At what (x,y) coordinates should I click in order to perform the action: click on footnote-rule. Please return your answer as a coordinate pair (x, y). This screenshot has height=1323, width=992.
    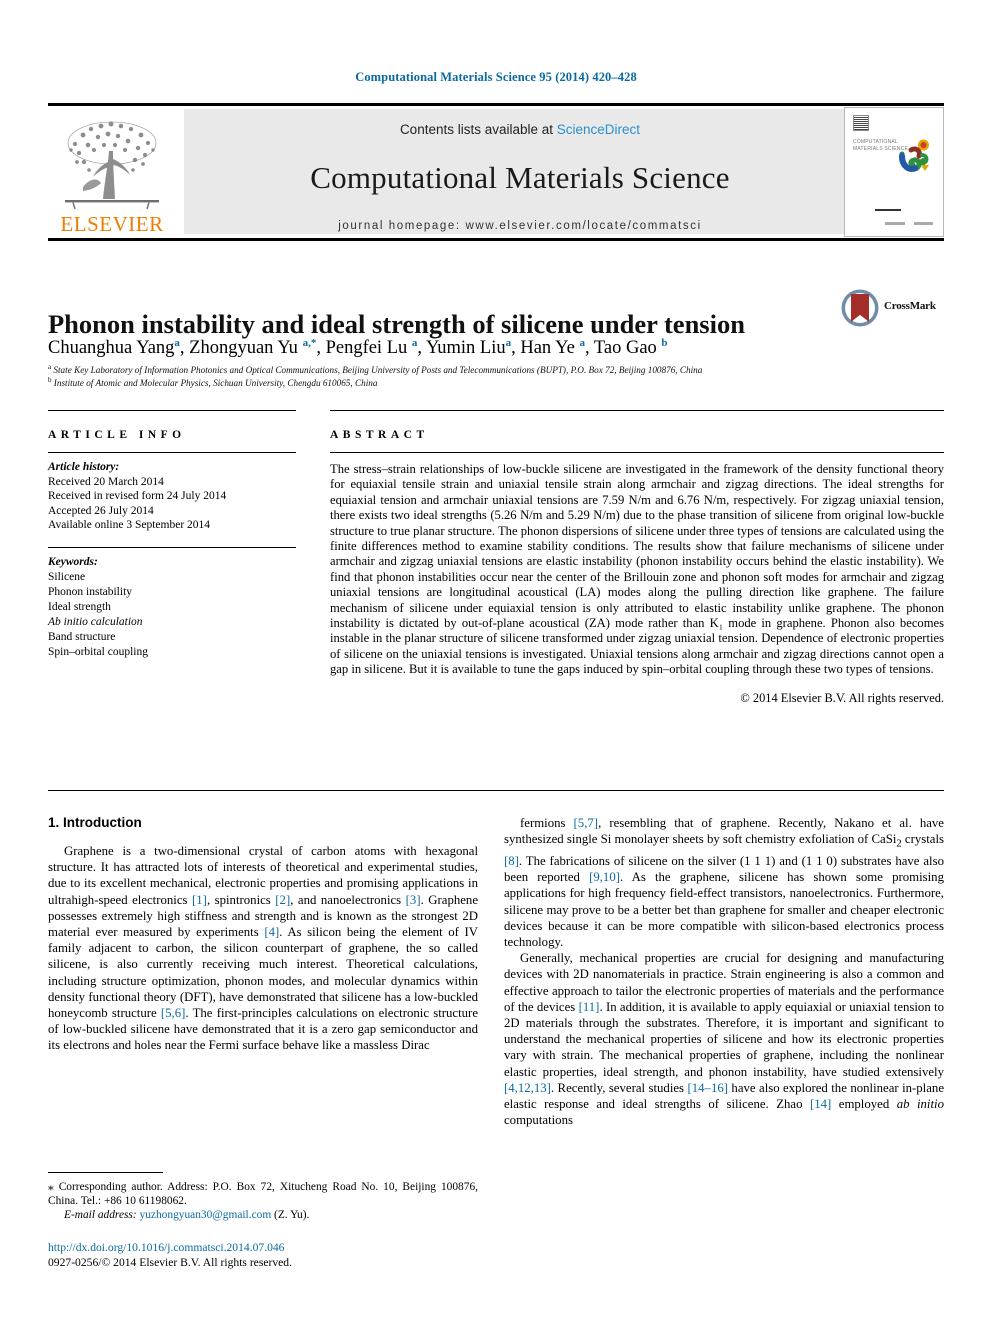
    Looking at the image, I should click on (105, 1172).